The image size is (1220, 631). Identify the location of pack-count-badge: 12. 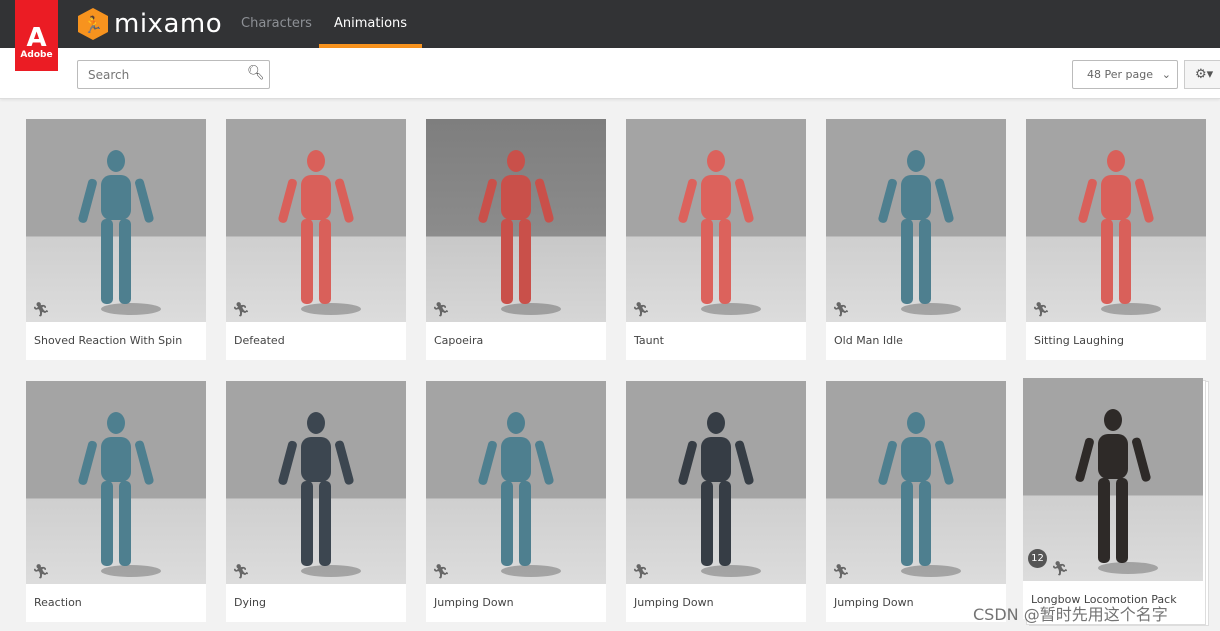
(1037, 558).